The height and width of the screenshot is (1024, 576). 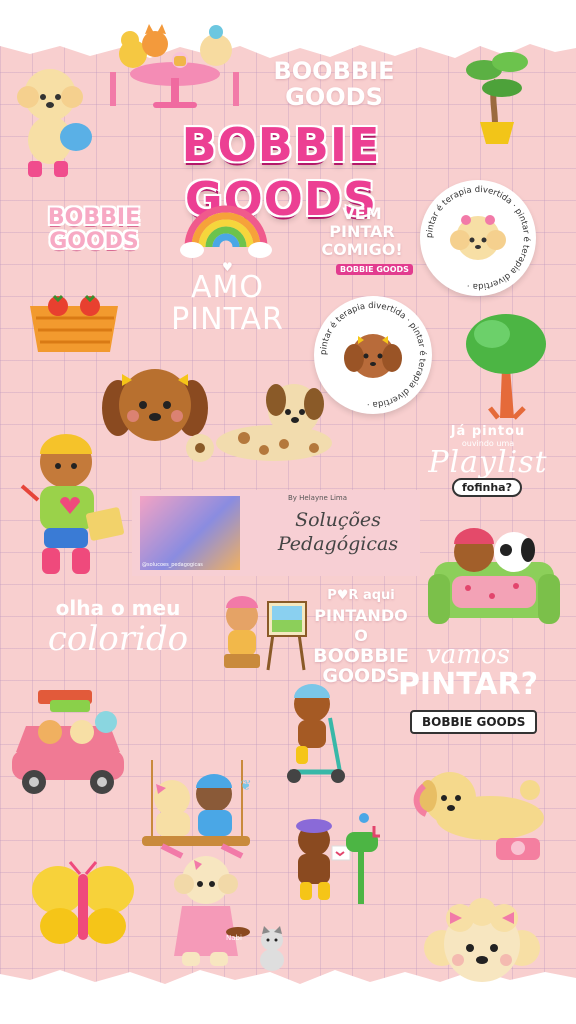 What do you see at coordinates (259, 423) in the screenshot?
I see `spotted-dog-icon` at bounding box center [259, 423].